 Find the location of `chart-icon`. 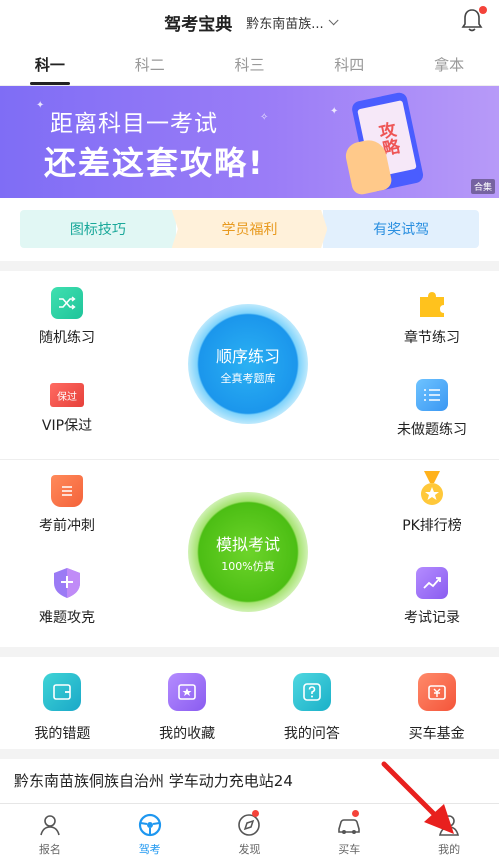

chart-icon is located at coordinates (432, 583).